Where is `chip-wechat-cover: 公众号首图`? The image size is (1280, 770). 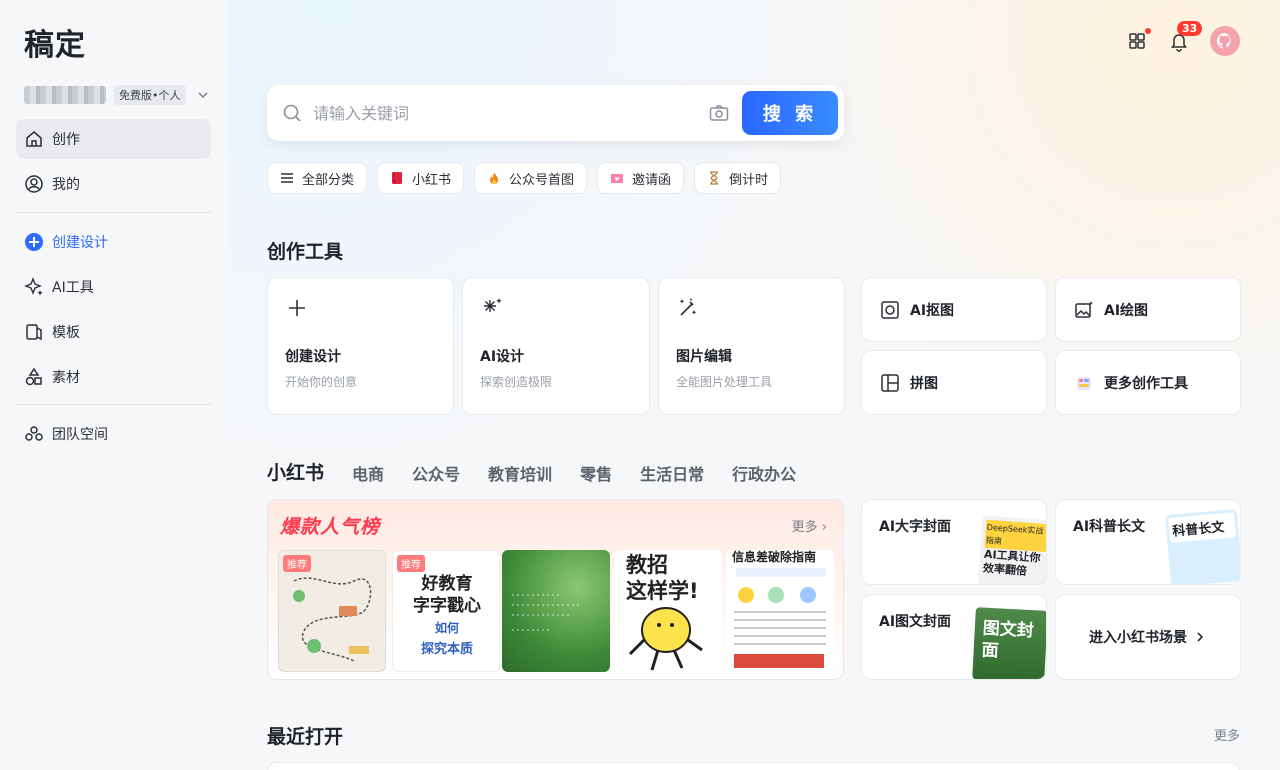
chip-wechat-cover: 公众号首图 is located at coordinates (531, 178).